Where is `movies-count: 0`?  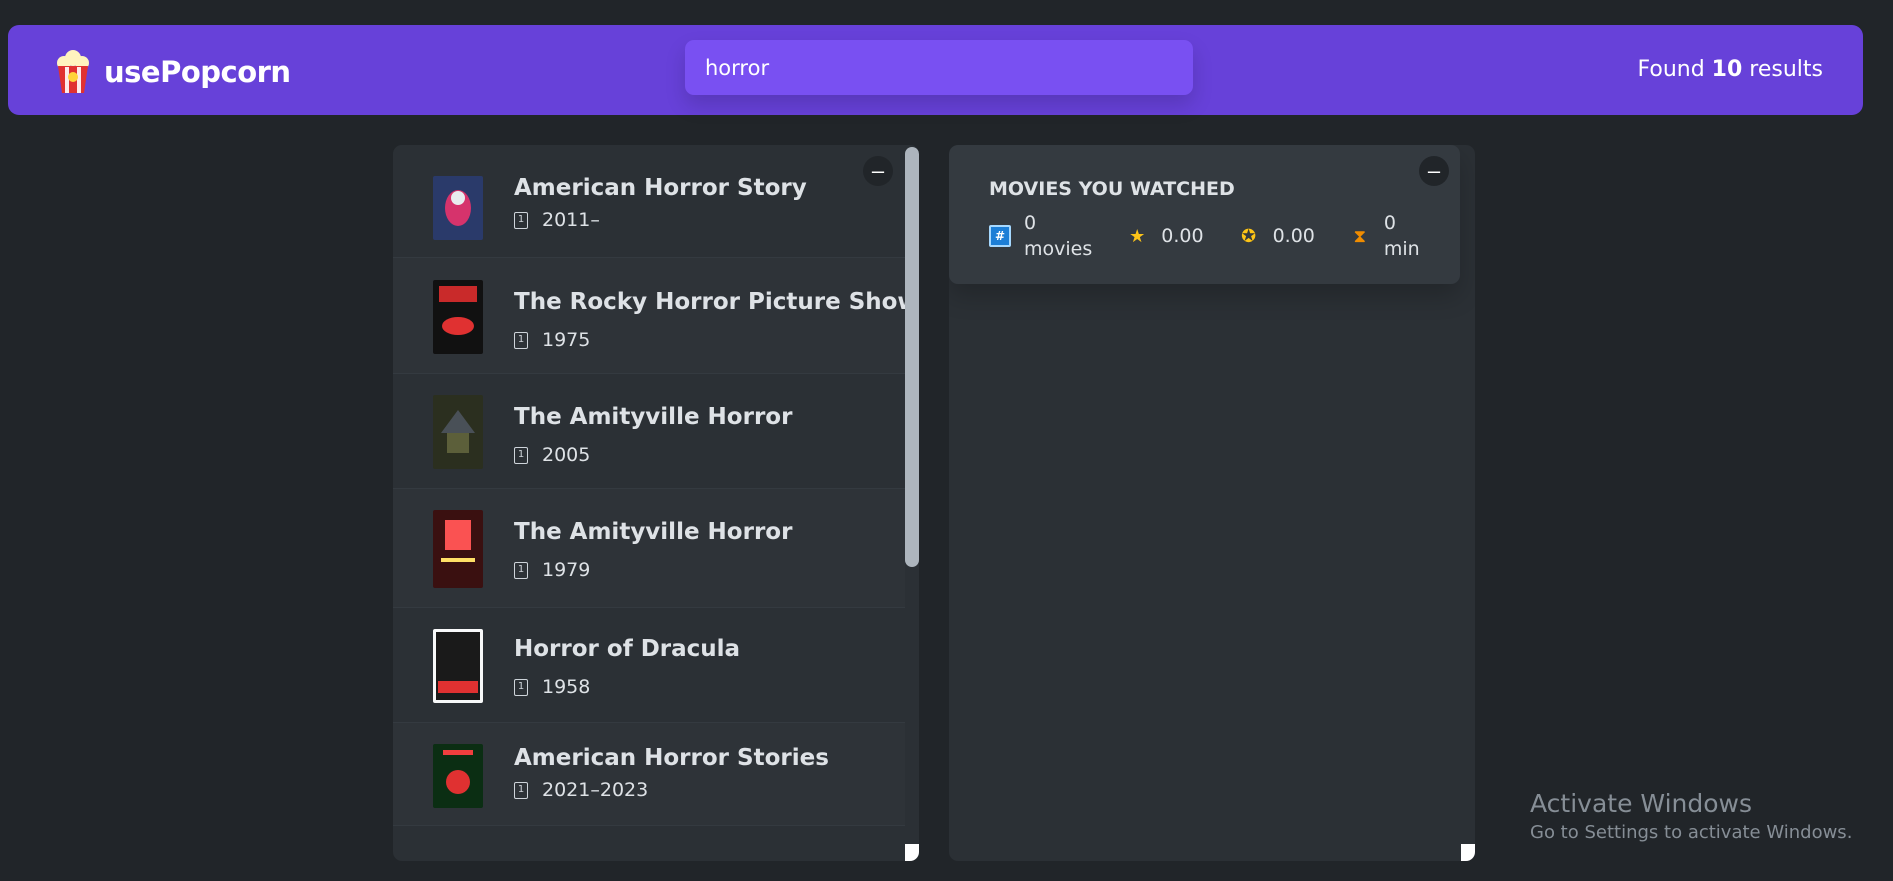 movies-count: 0 is located at coordinates (1030, 223).